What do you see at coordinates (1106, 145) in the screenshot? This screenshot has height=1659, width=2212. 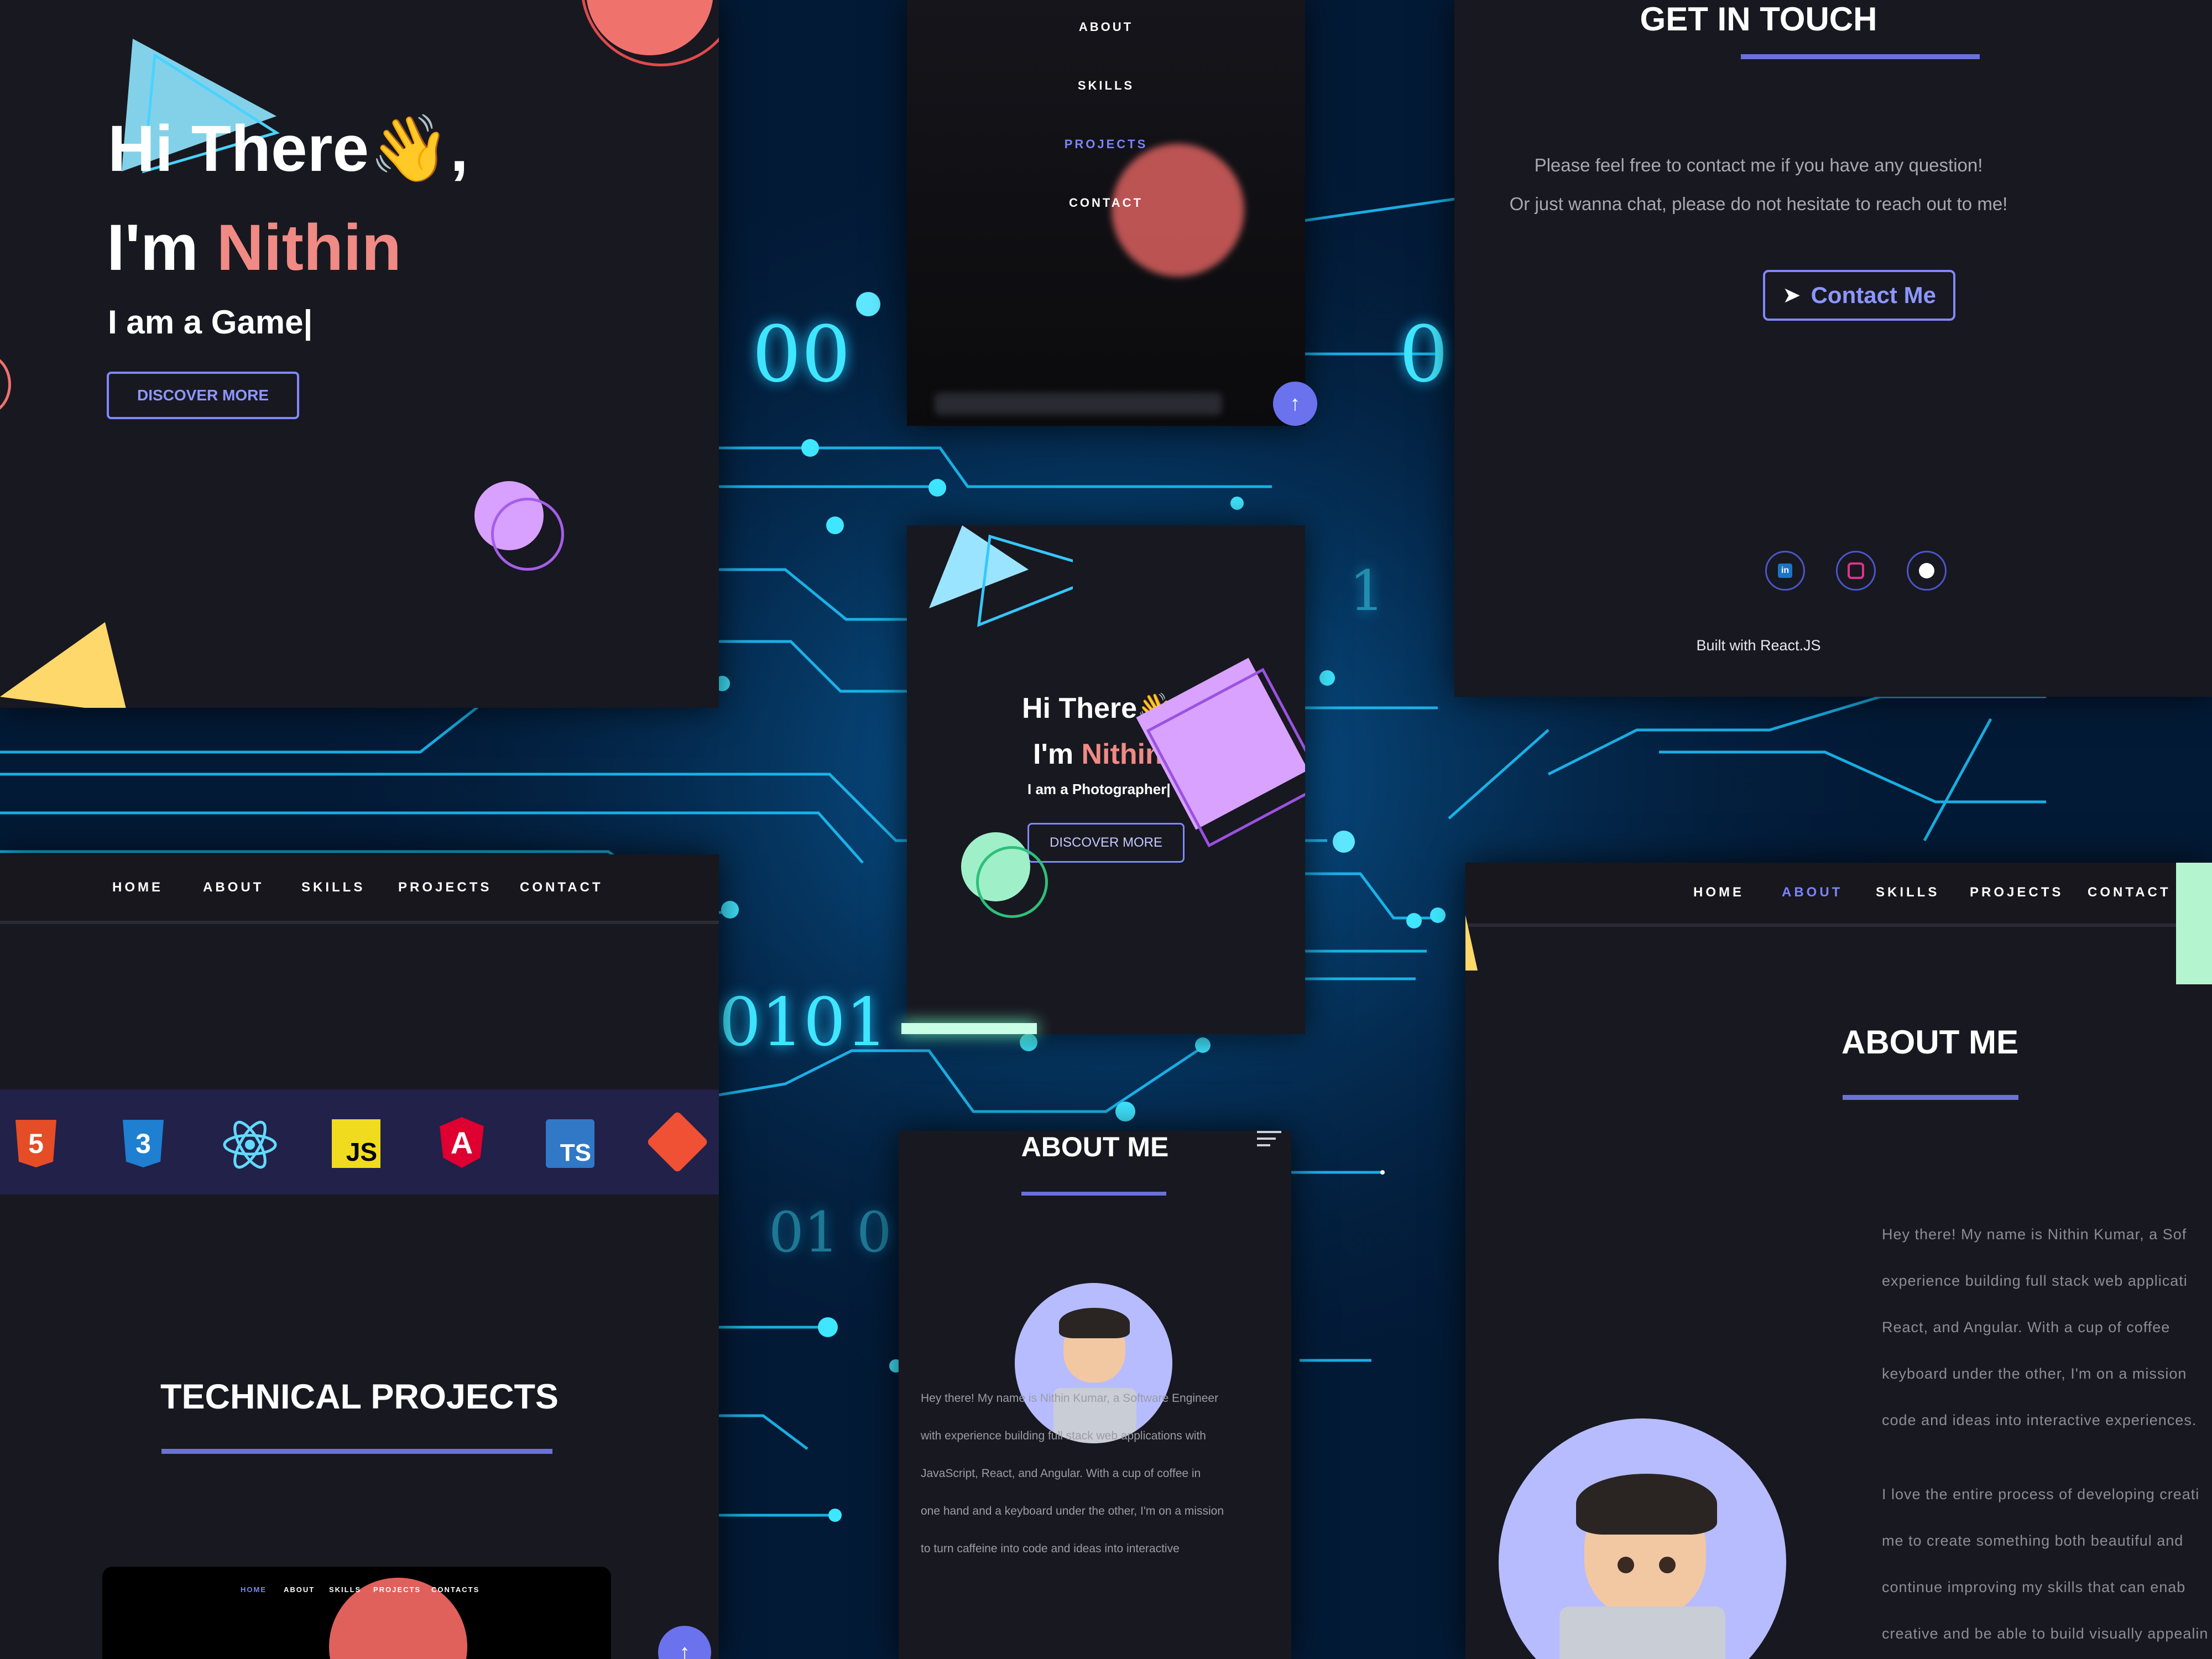 I see `mobile-menu-item-projects: PROJECTS` at bounding box center [1106, 145].